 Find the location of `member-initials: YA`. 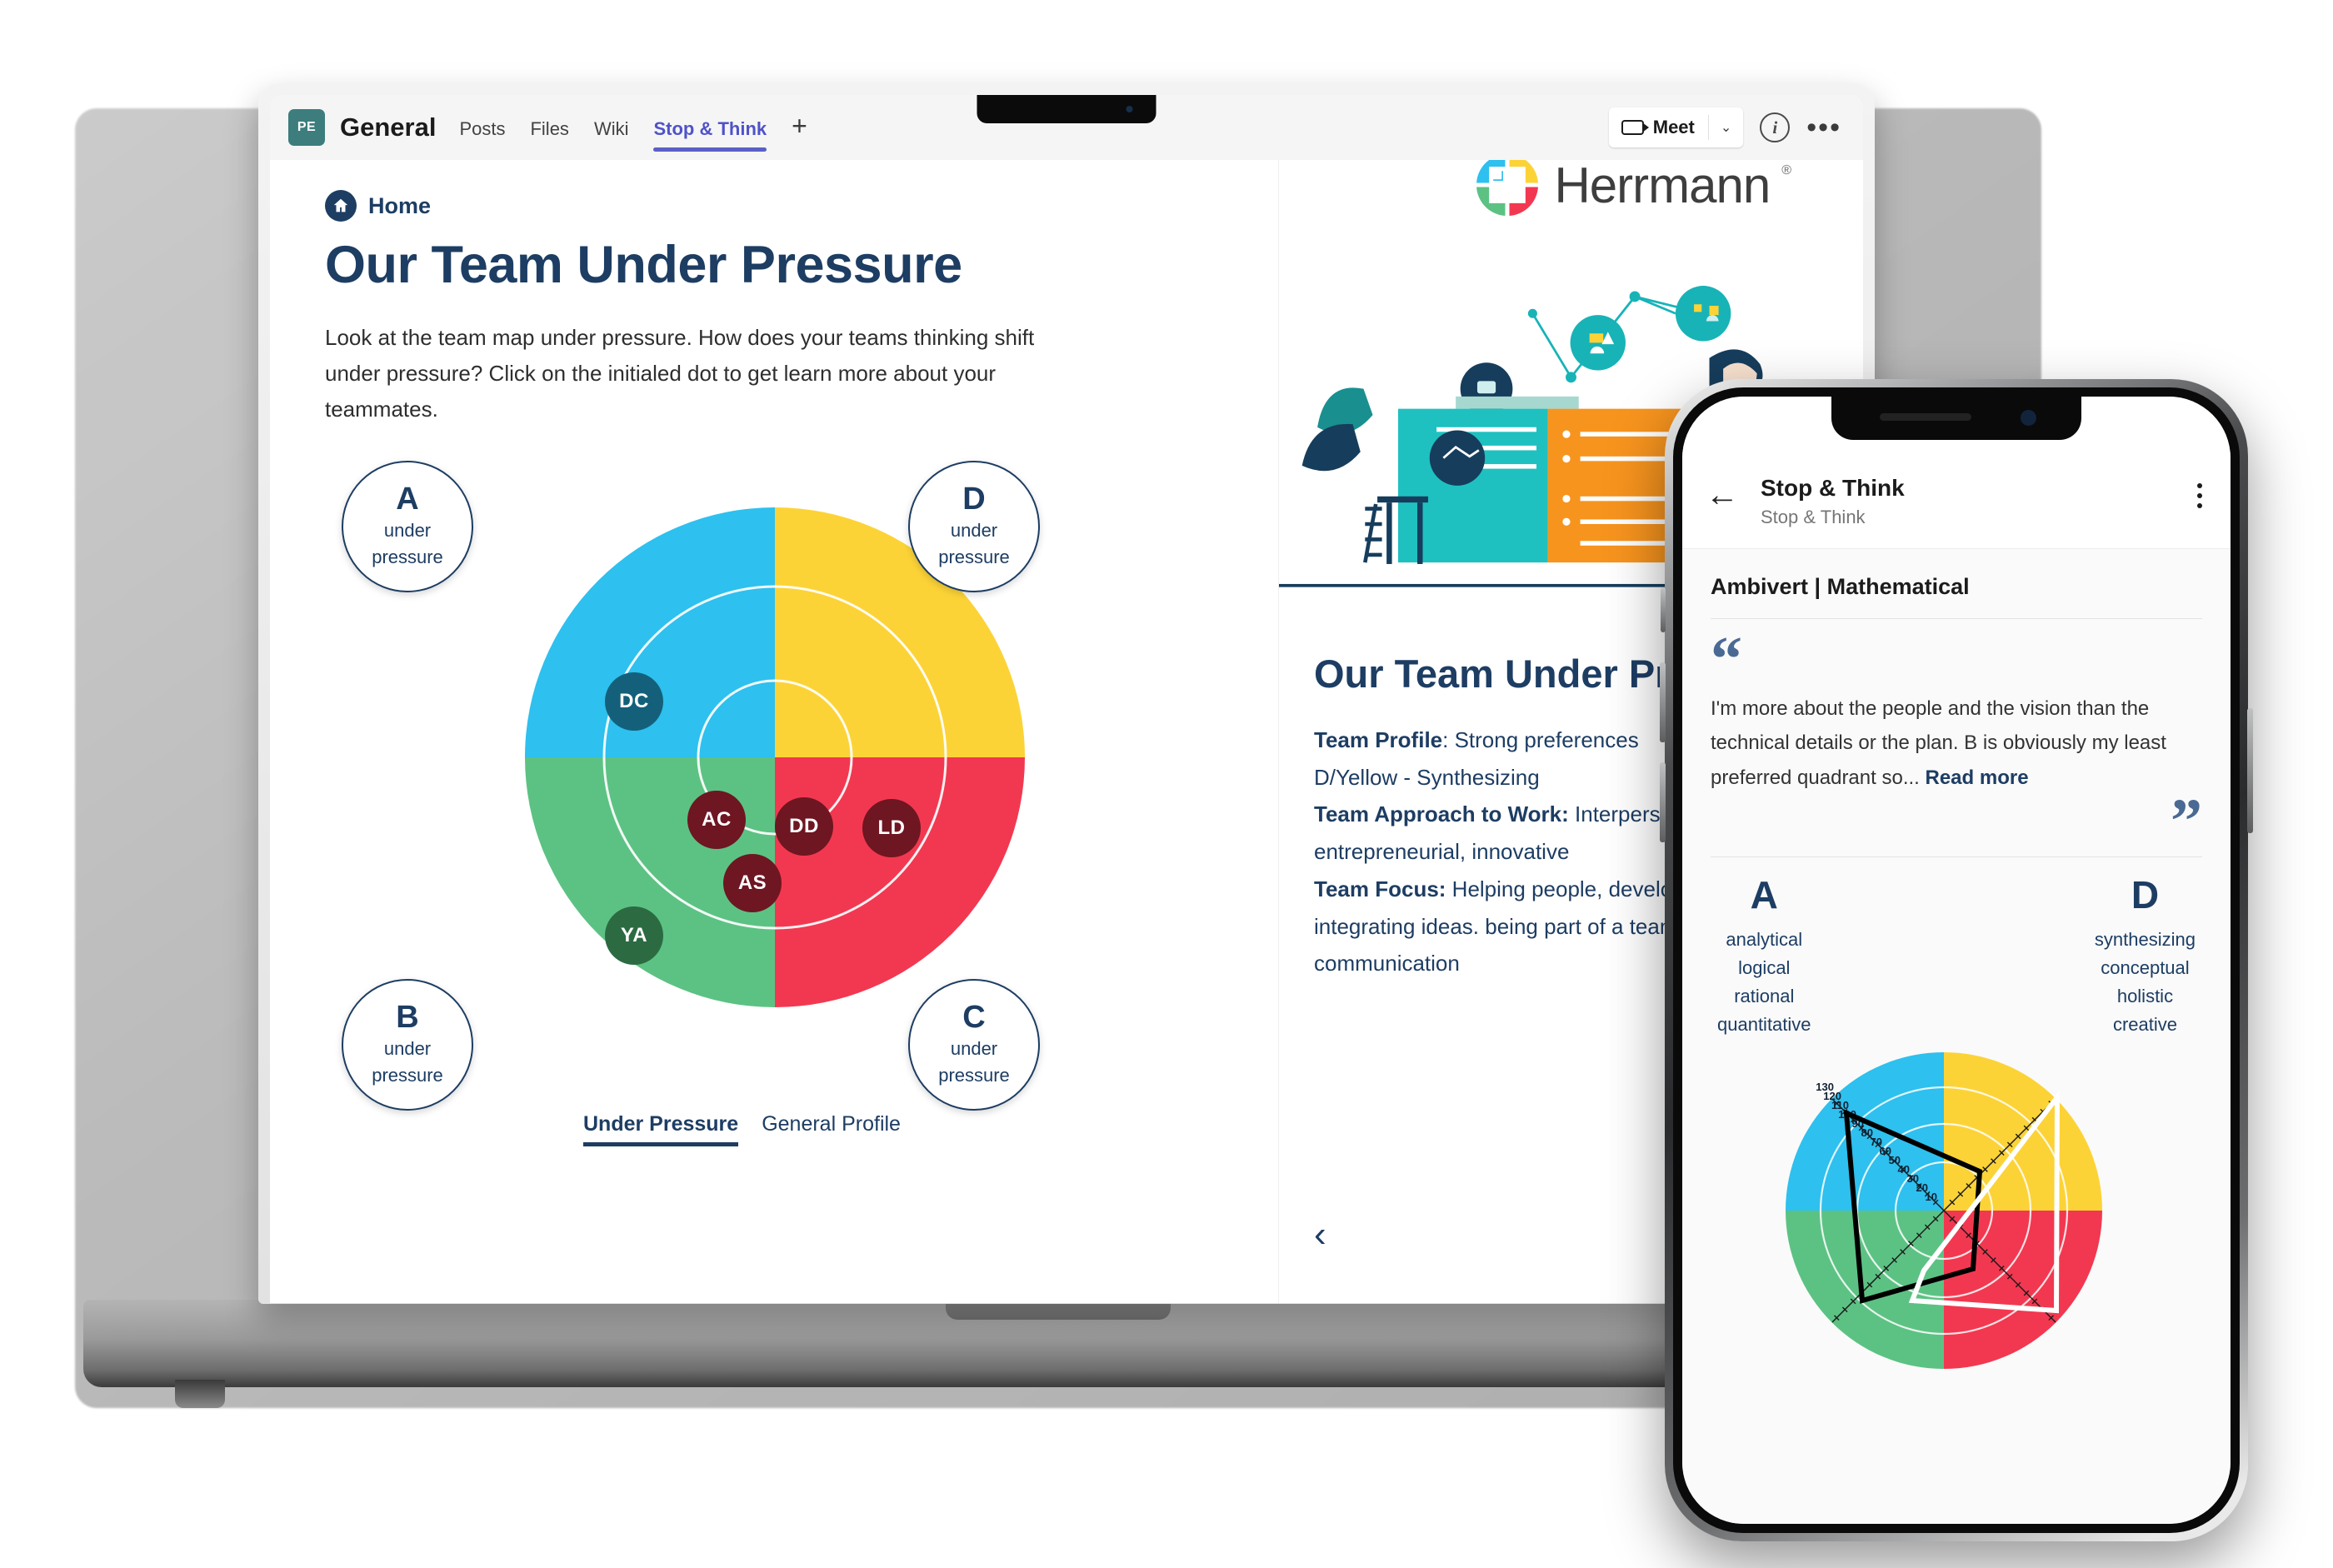

member-initials: YA is located at coordinates (634, 934).